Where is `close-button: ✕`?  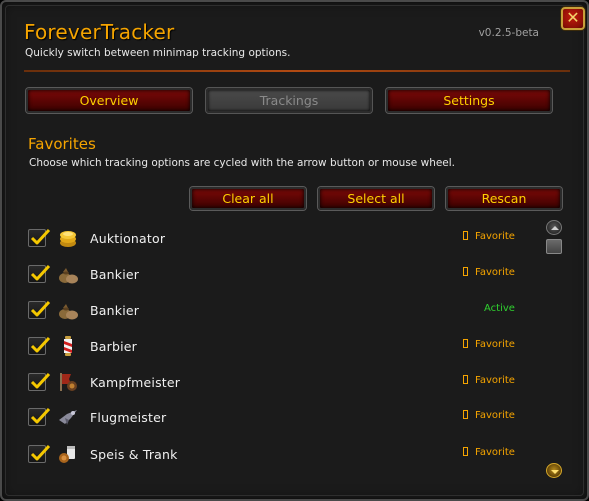 close-button: ✕ is located at coordinates (573, 18).